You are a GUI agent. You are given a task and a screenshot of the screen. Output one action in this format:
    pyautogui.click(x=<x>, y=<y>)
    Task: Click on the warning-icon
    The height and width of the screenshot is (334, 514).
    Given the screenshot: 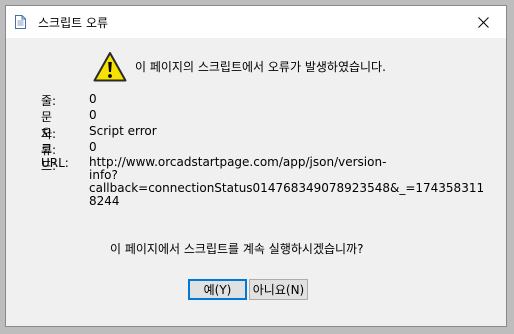 What is the action you would take?
    pyautogui.click(x=110, y=67)
    